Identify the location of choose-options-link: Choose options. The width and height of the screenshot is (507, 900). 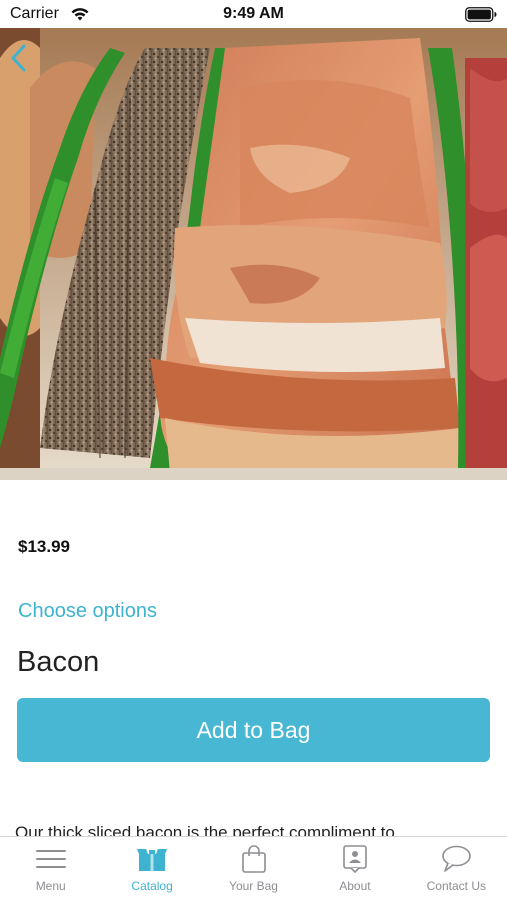
(87, 611).